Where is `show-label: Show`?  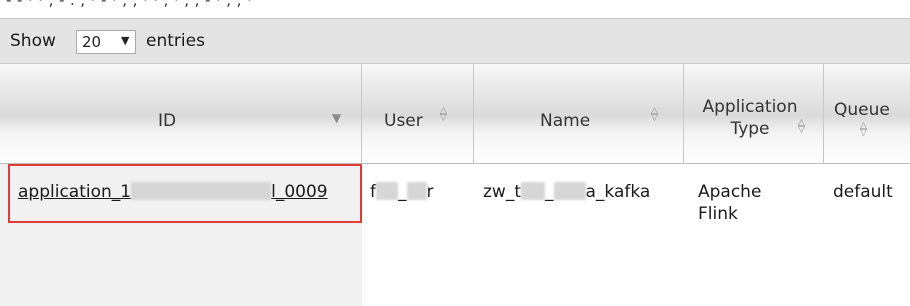
show-label: Show is located at coordinates (33, 41).